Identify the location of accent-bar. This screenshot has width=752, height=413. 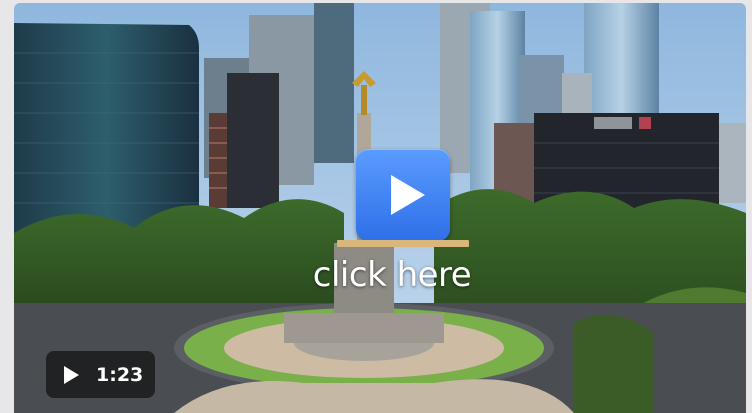
(403, 243).